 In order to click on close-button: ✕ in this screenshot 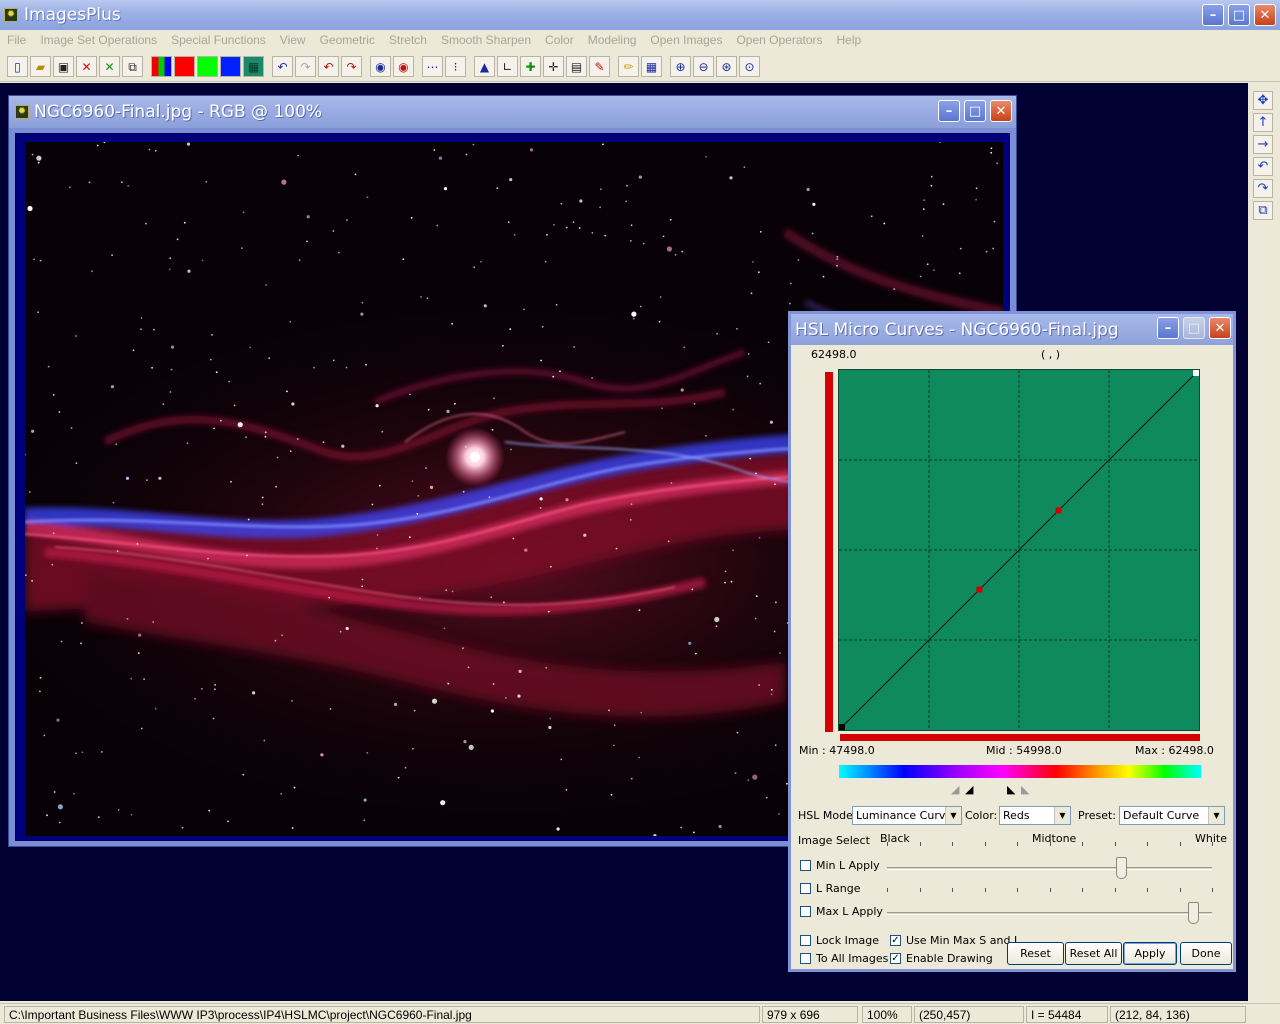, I will do `click(1265, 15)`.